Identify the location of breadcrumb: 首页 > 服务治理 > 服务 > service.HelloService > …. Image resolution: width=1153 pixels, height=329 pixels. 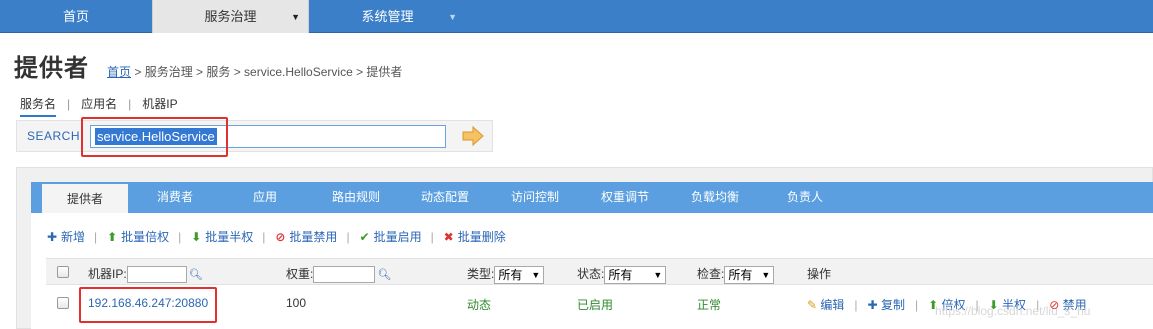
(254, 71).